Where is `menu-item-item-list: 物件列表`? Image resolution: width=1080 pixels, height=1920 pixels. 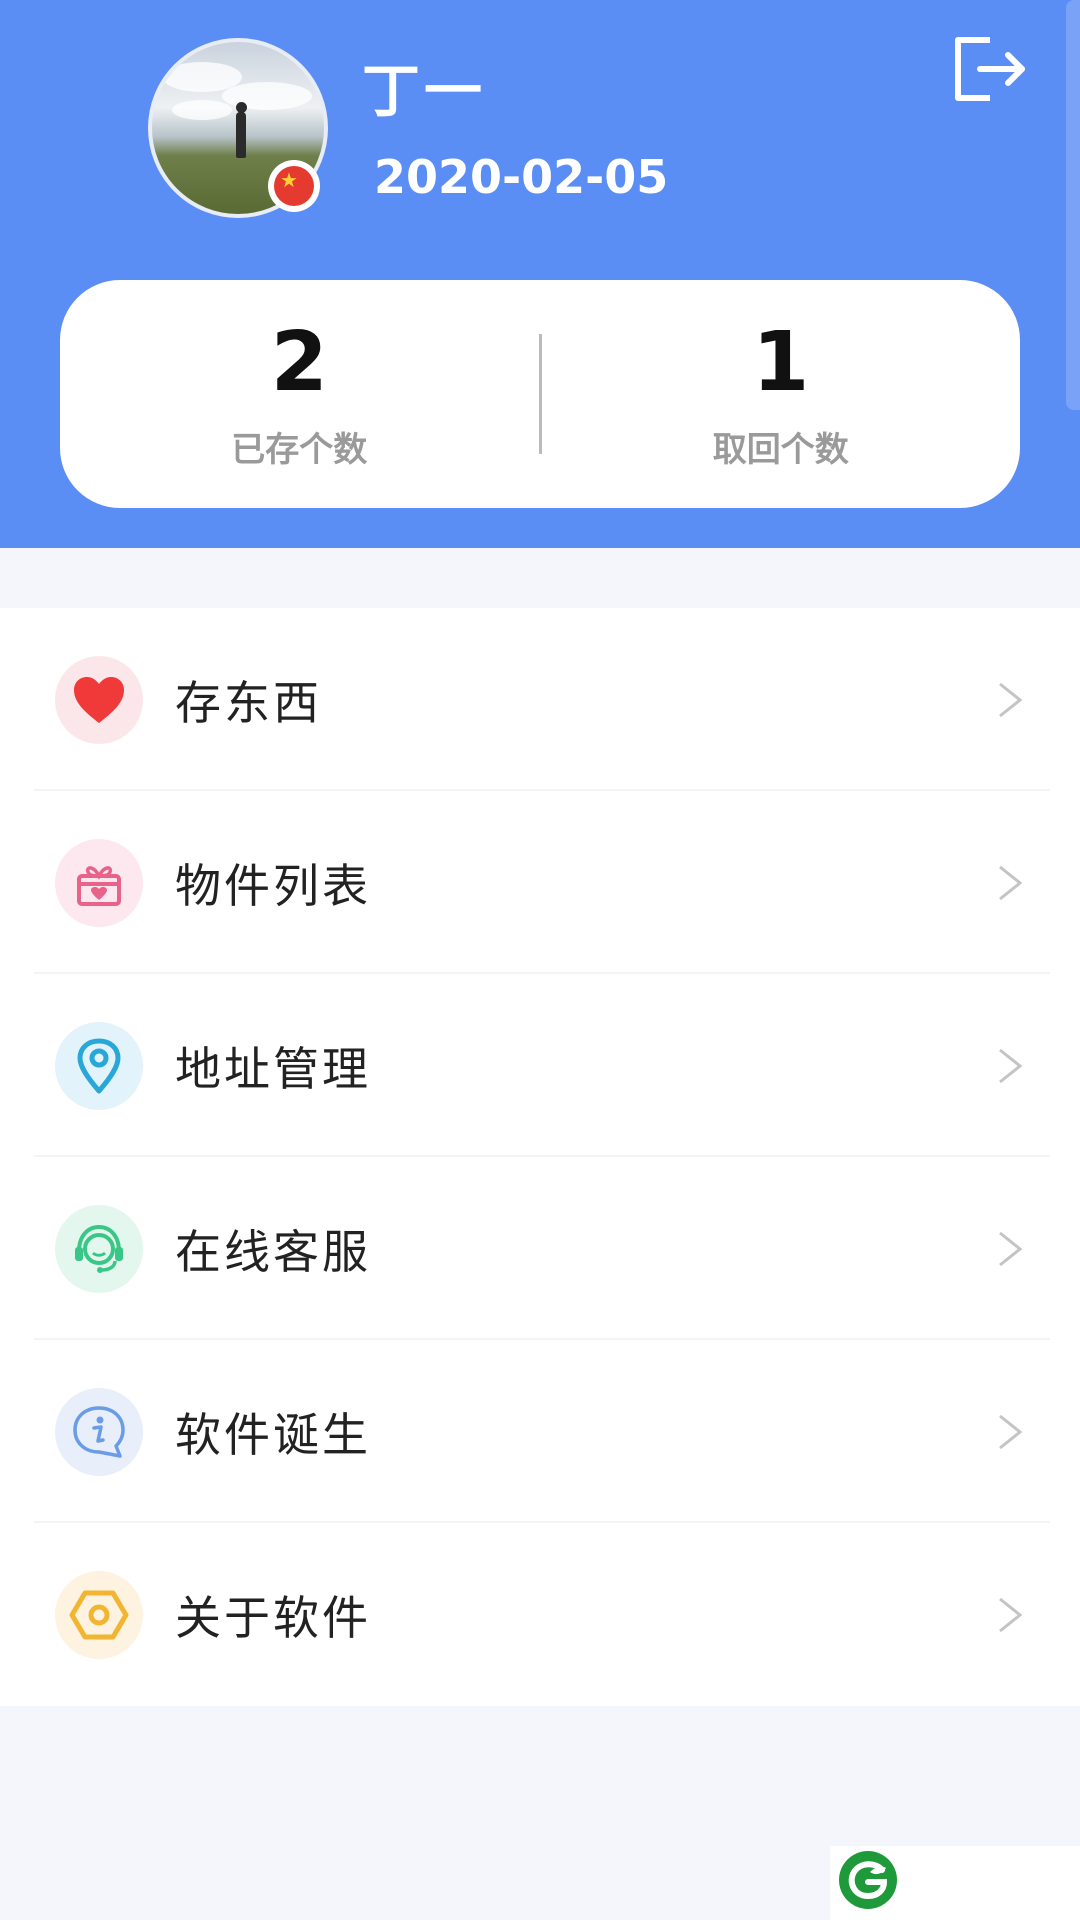 menu-item-item-list: 物件列表 is located at coordinates (540, 882).